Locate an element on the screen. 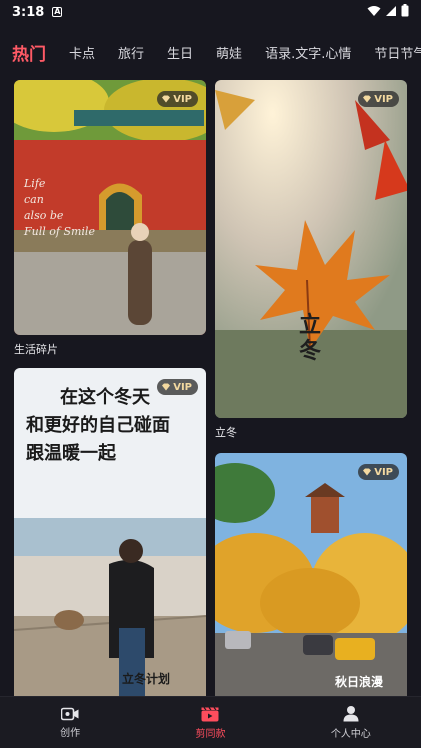 The width and height of the screenshot is (421, 748). clapperboard-icon is located at coordinates (210, 713).